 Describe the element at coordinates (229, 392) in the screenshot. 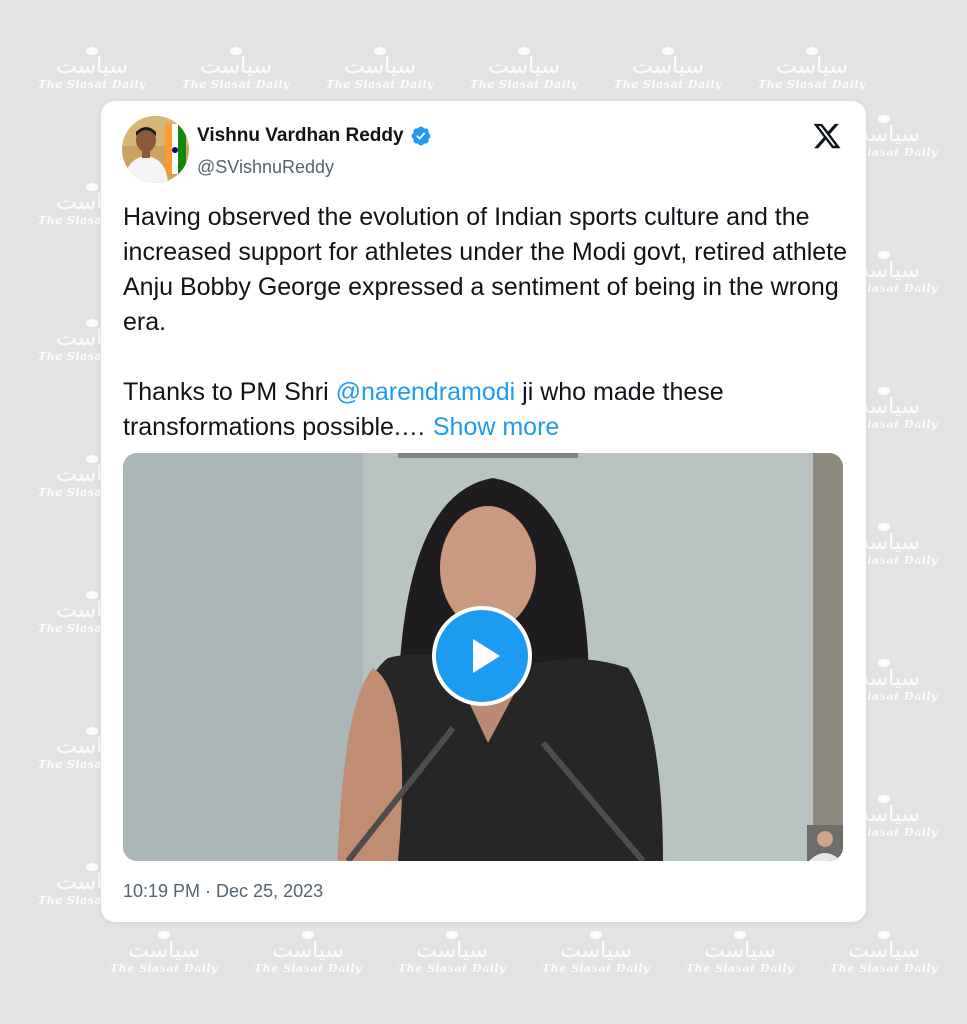

I see `paragraph-2-prefix: Thanks to PM Shri` at that location.